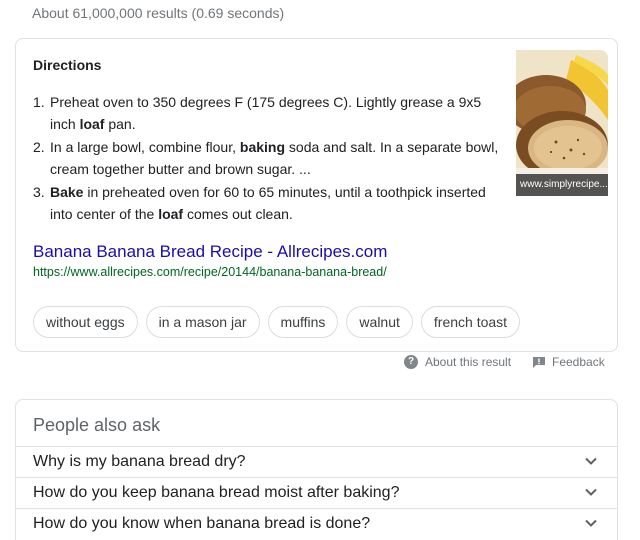  I want to click on chip-without-eggs: without eggs, so click(85, 322).